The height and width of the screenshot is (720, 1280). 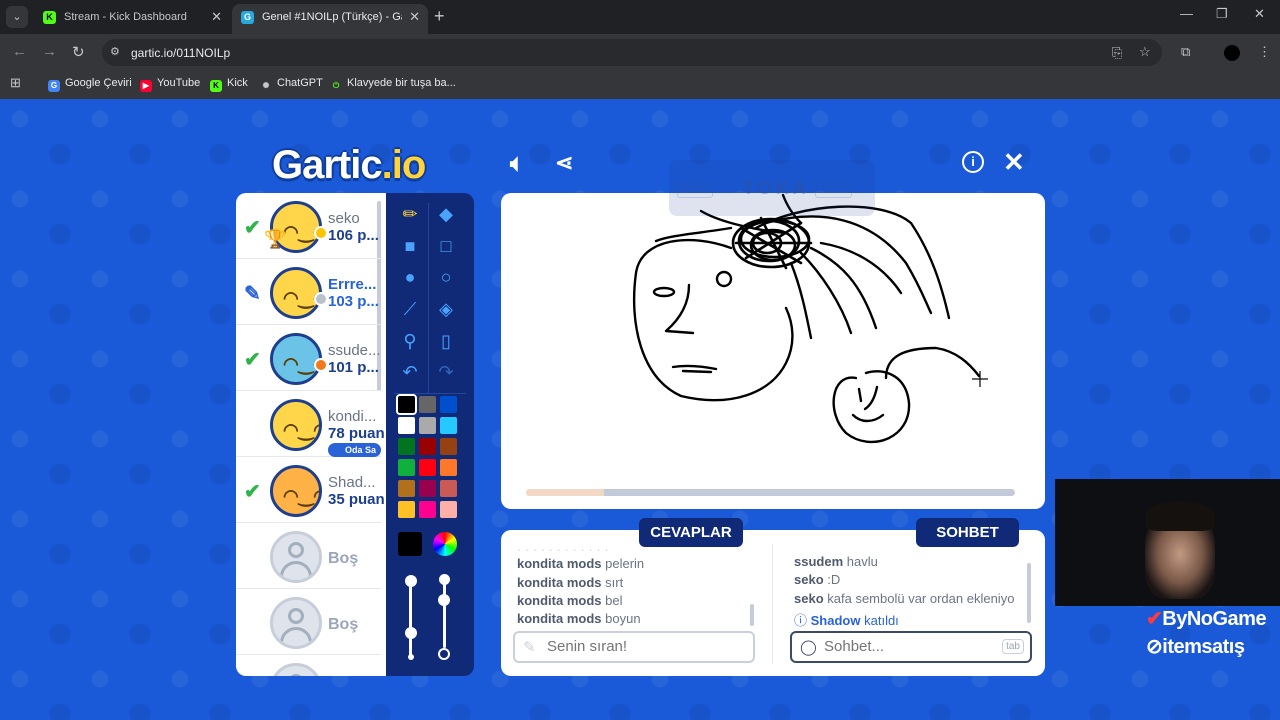 I want to click on player-name: seko, so click(x=344, y=218).